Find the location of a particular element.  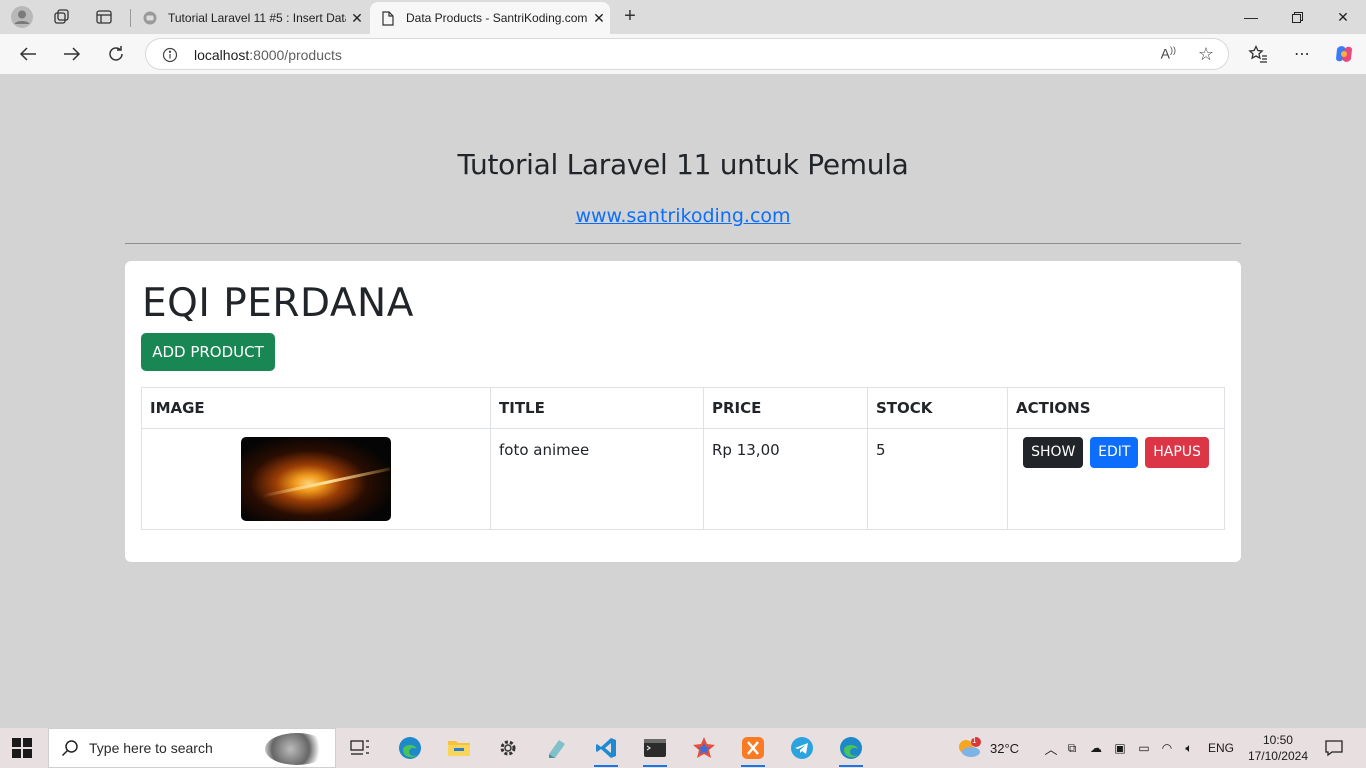

weather-temperature: 32°C is located at coordinates (1005, 748).